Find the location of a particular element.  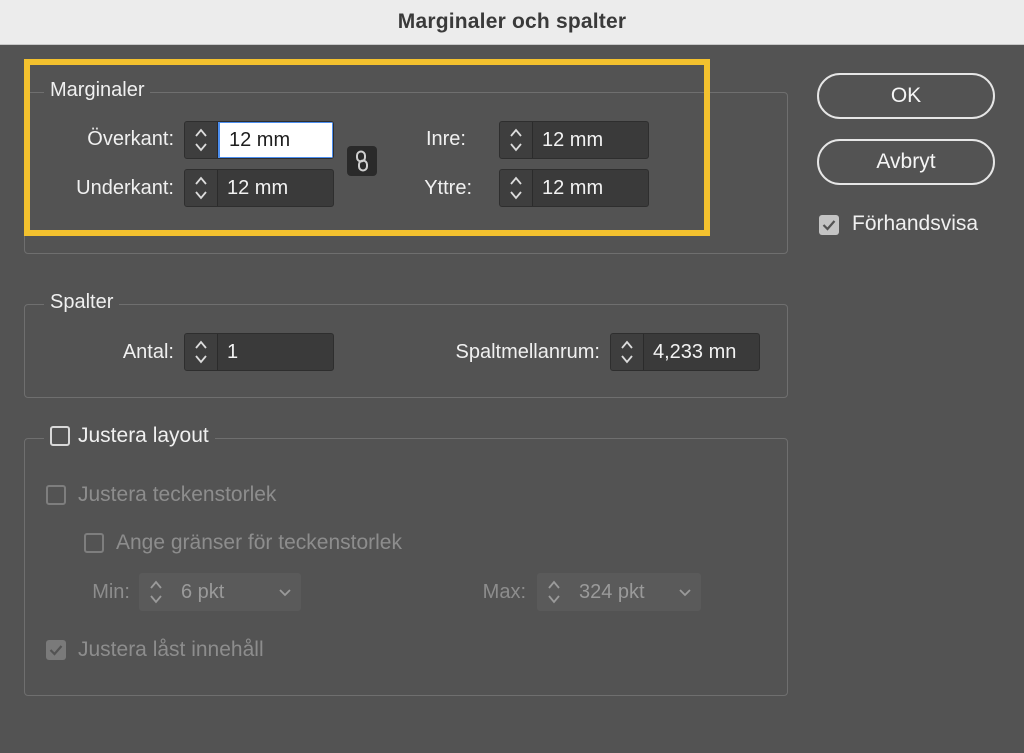

min-font-size-field: 6 pkt is located at coordinates (220, 592).